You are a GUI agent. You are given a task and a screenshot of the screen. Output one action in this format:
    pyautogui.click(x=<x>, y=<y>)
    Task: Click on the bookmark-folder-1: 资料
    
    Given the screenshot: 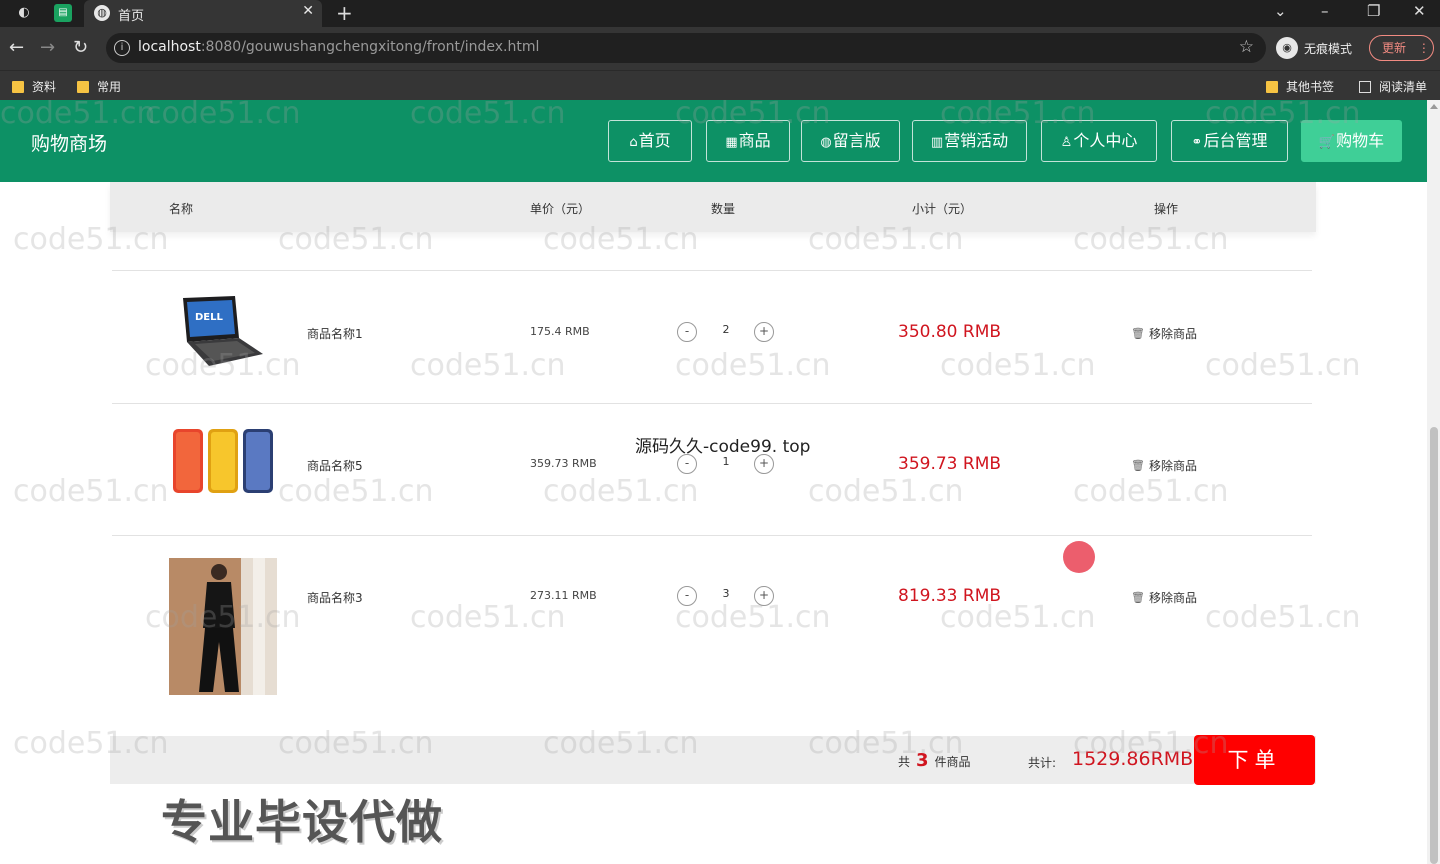 What is the action you would take?
    pyautogui.click(x=34, y=86)
    